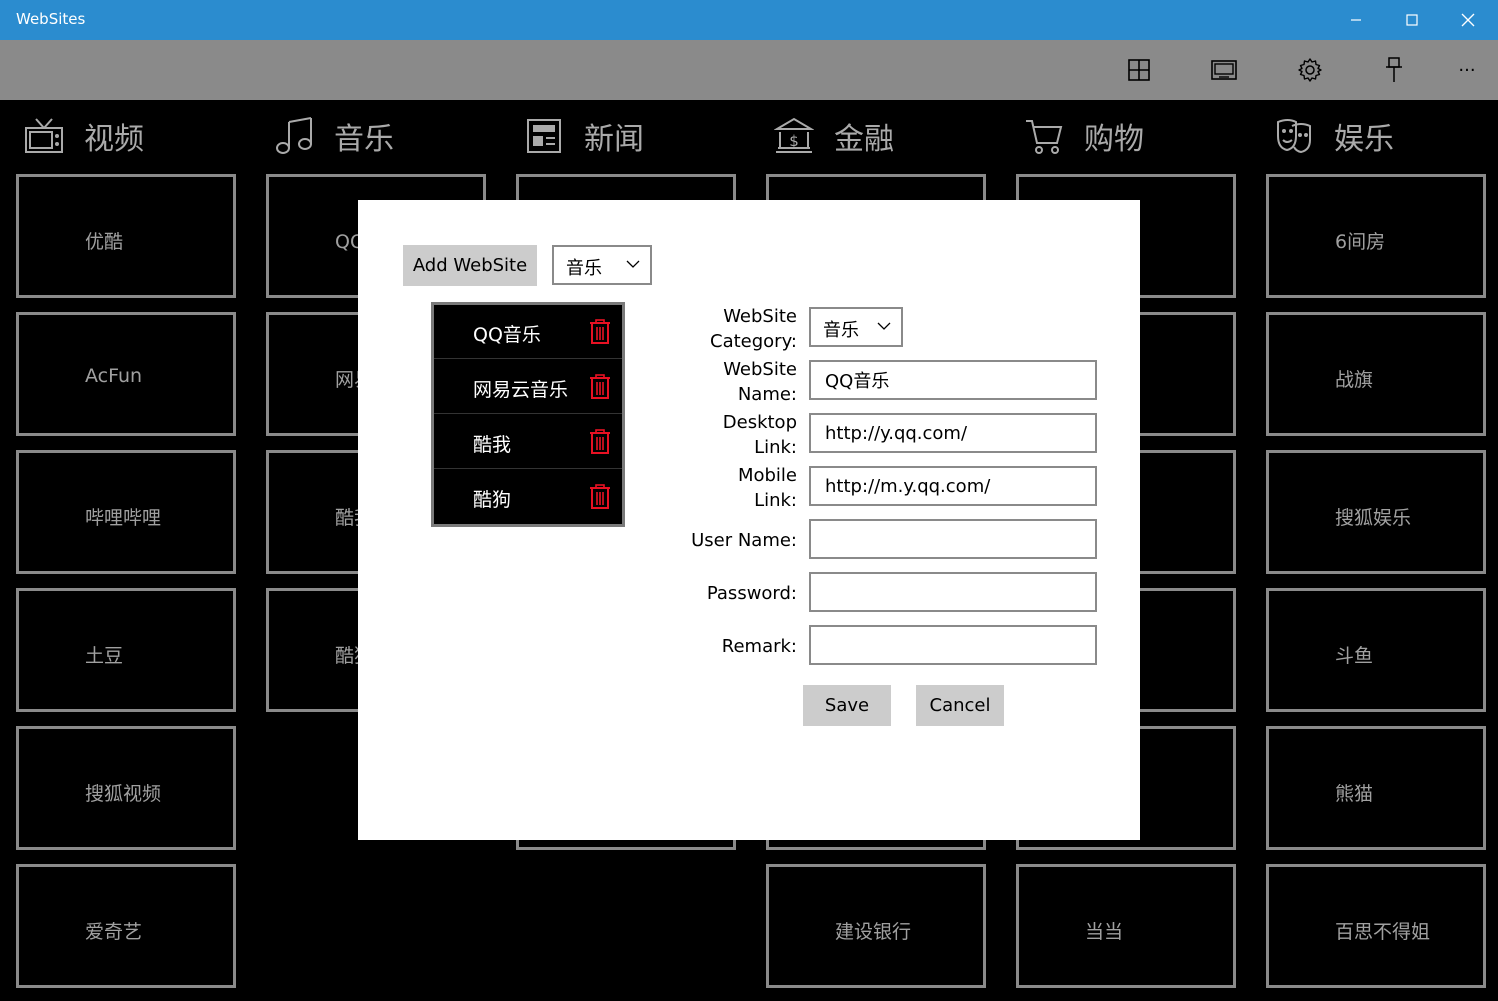 The height and width of the screenshot is (1001, 1498). I want to click on category-header: 娱乐, so click(1334, 136).